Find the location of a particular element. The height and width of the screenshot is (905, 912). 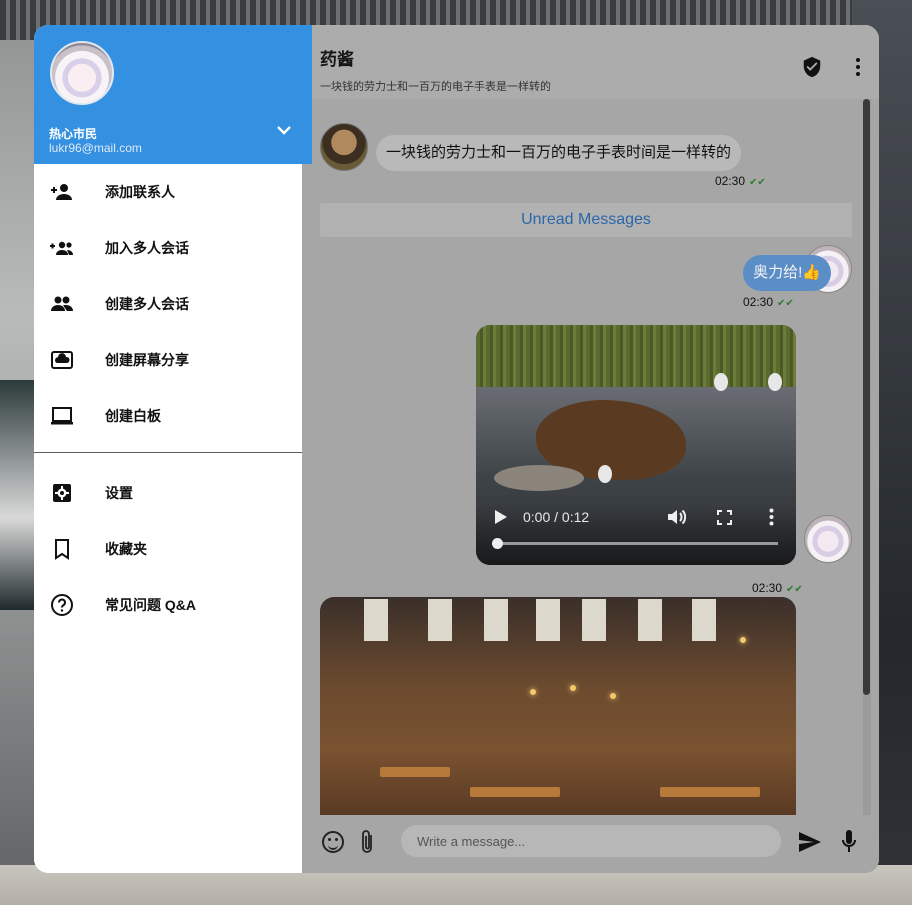

group-icon is located at coordinates (62, 303).